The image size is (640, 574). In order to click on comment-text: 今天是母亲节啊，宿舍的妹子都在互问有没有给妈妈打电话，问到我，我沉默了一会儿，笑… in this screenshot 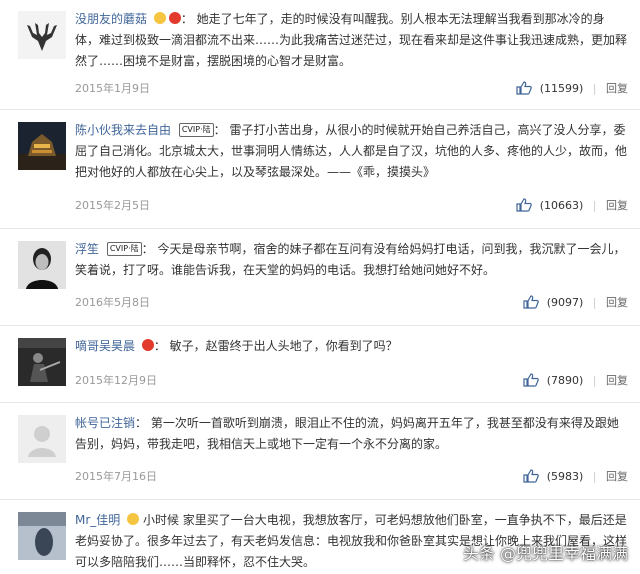, I will do `click(350, 259)`.